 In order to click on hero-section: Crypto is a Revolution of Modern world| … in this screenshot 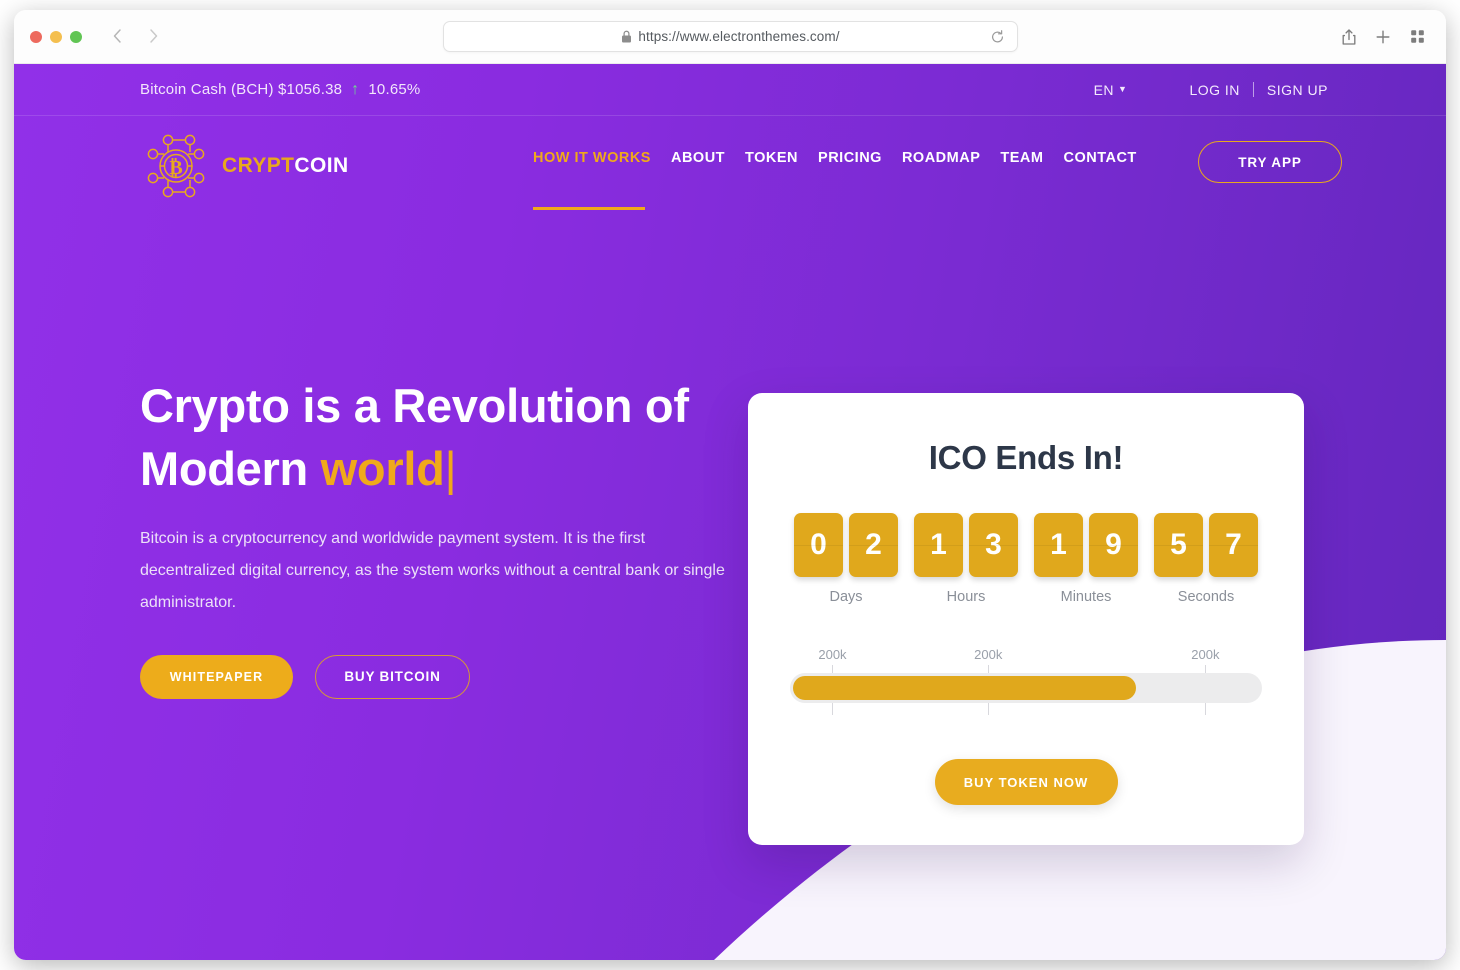, I will do `click(440, 536)`.